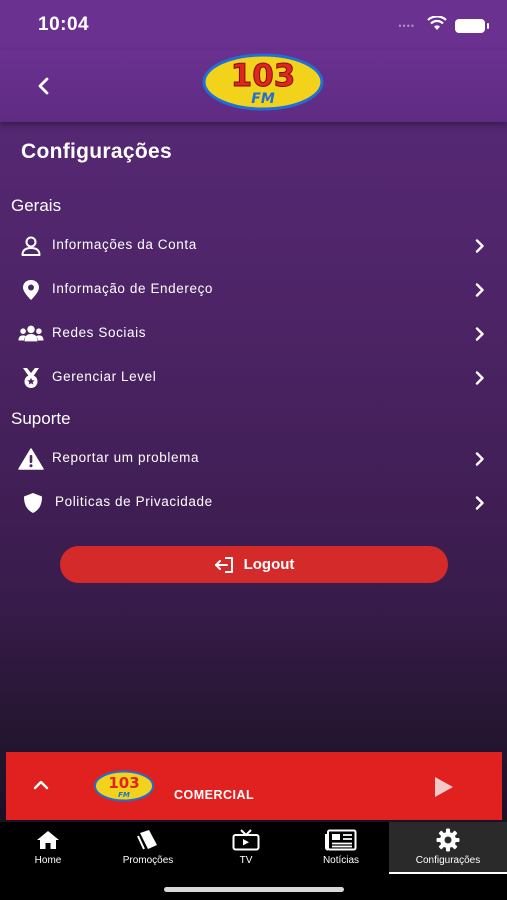 Image resolution: width=507 pixels, height=900 pixels. Describe the element at coordinates (148, 860) in the screenshot. I see `tab-label: Promoções` at that location.